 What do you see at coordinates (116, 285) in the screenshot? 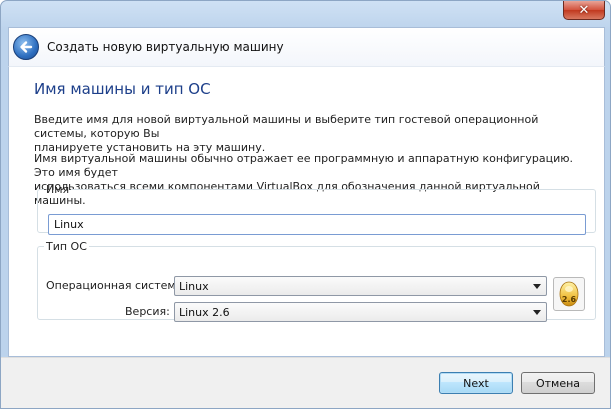
I see `os-label: Операционная система:` at bounding box center [116, 285].